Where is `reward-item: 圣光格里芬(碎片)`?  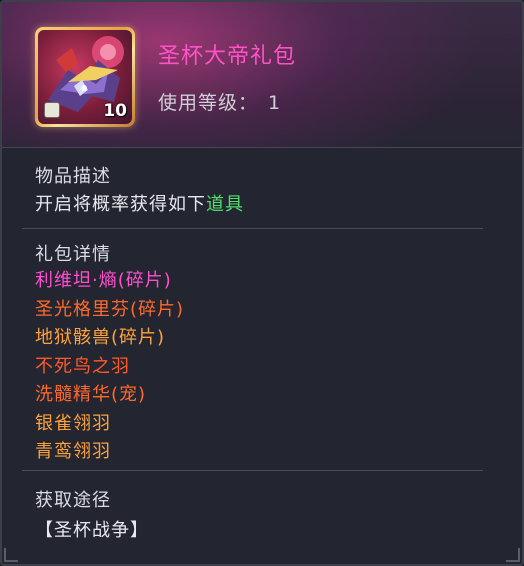 reward-item: 圣光格里芬(碎片) is located at coordinates (109, 308).